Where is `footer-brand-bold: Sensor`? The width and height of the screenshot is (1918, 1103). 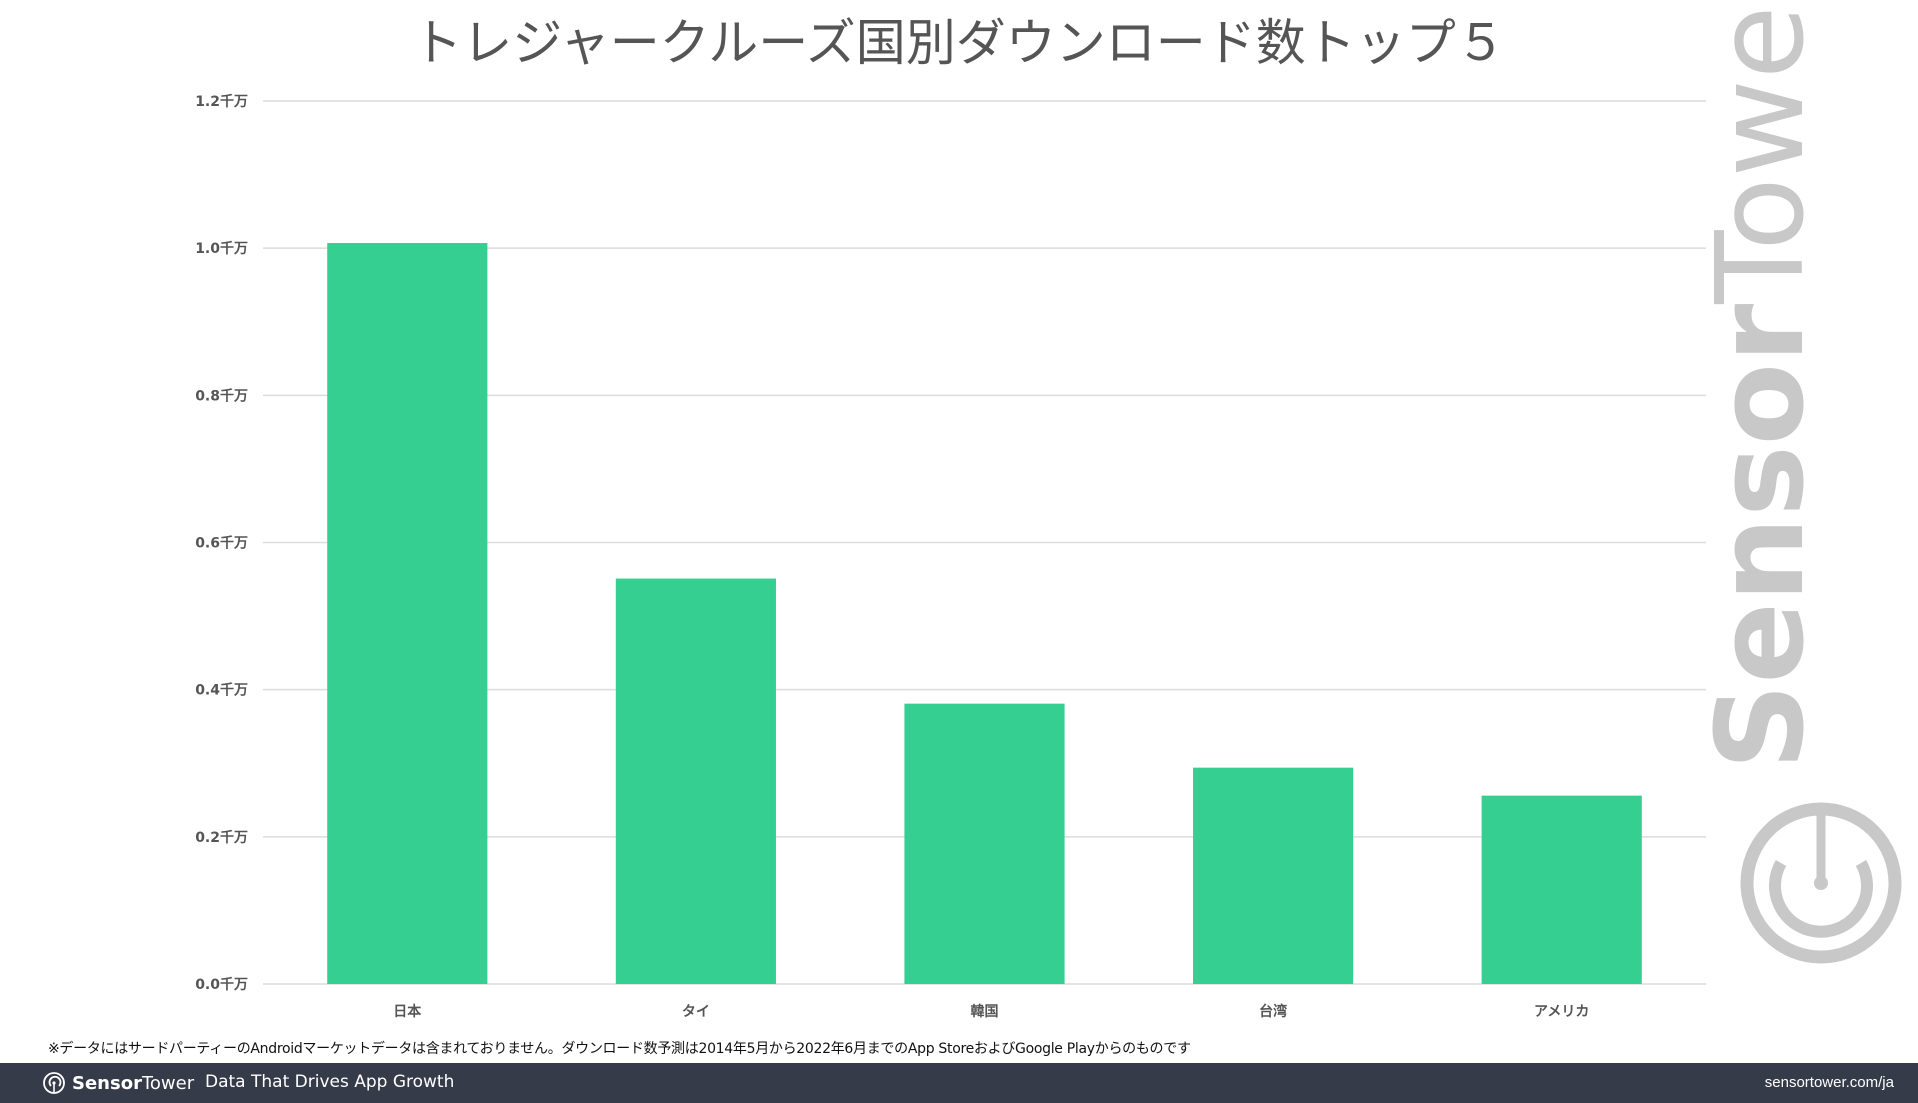 footer-brand-bold: Sensor is located at coordinates (107, 1083).